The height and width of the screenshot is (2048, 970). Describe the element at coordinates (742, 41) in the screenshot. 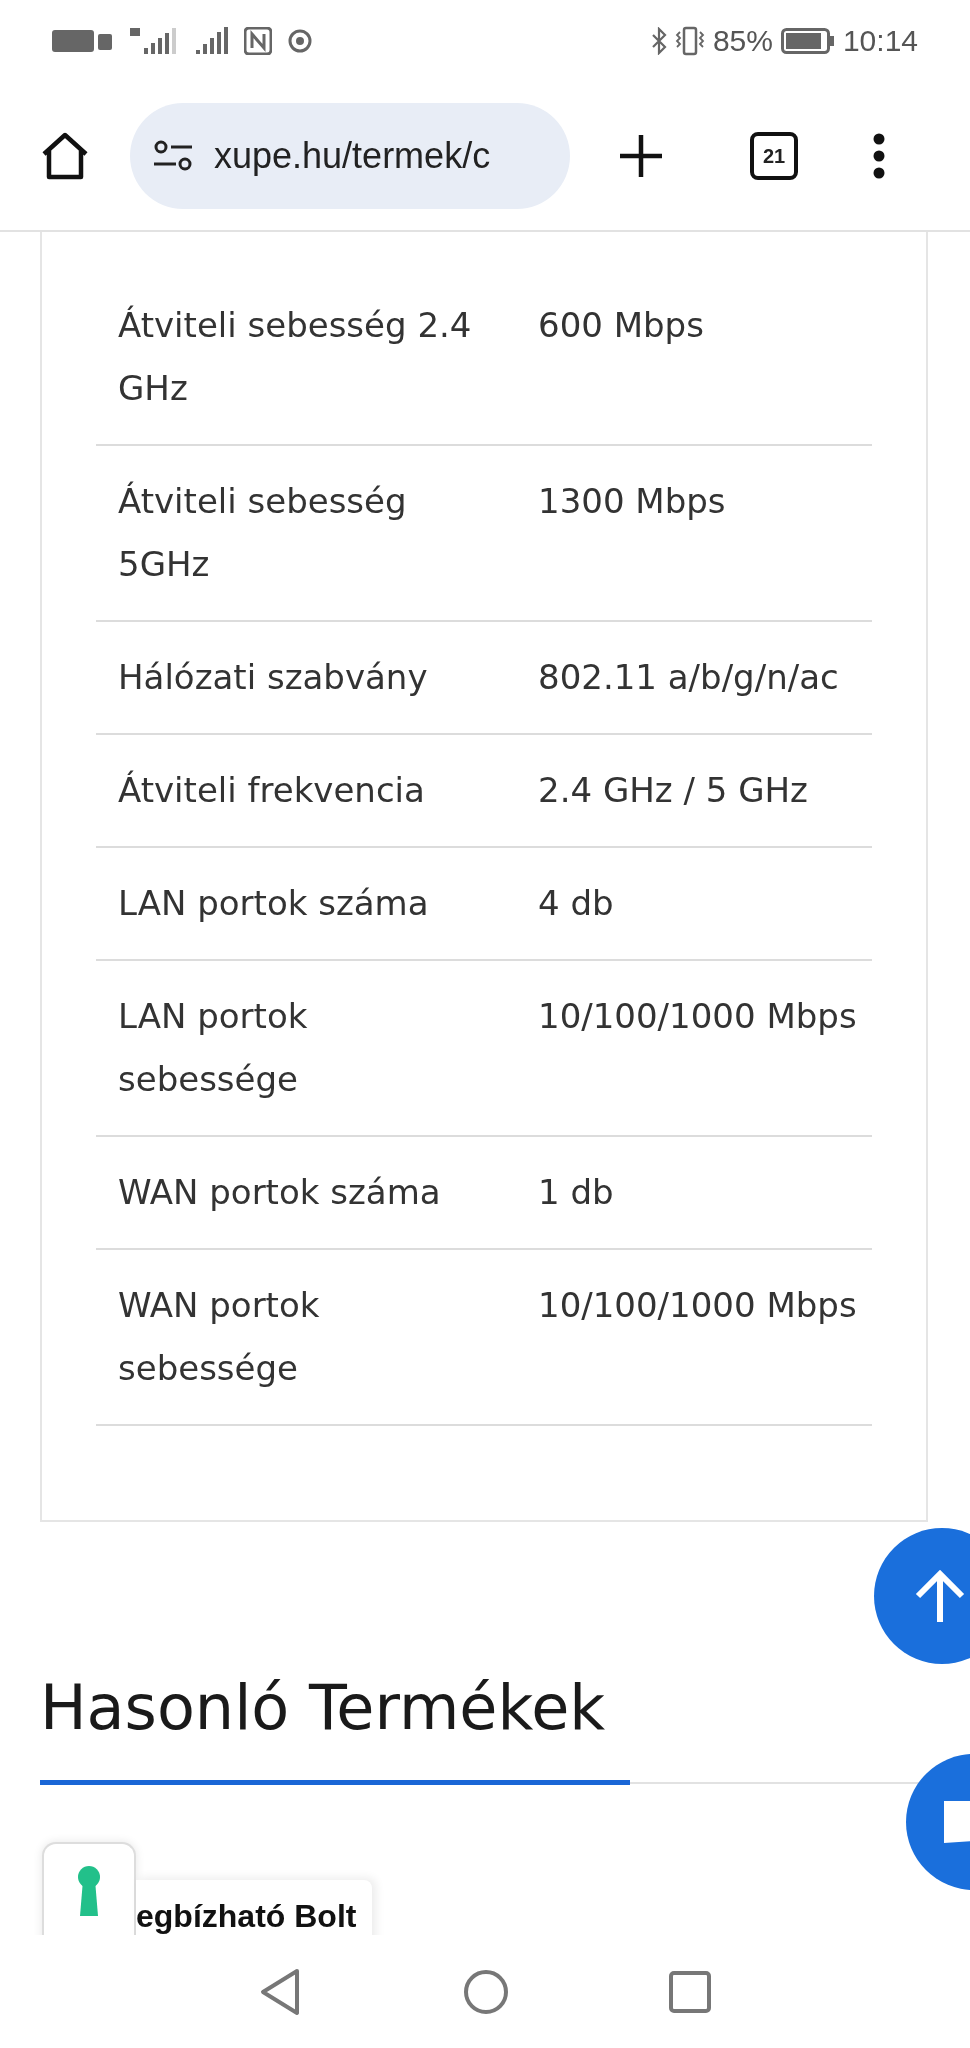

I see `battery-percentage: 85%` at that location.